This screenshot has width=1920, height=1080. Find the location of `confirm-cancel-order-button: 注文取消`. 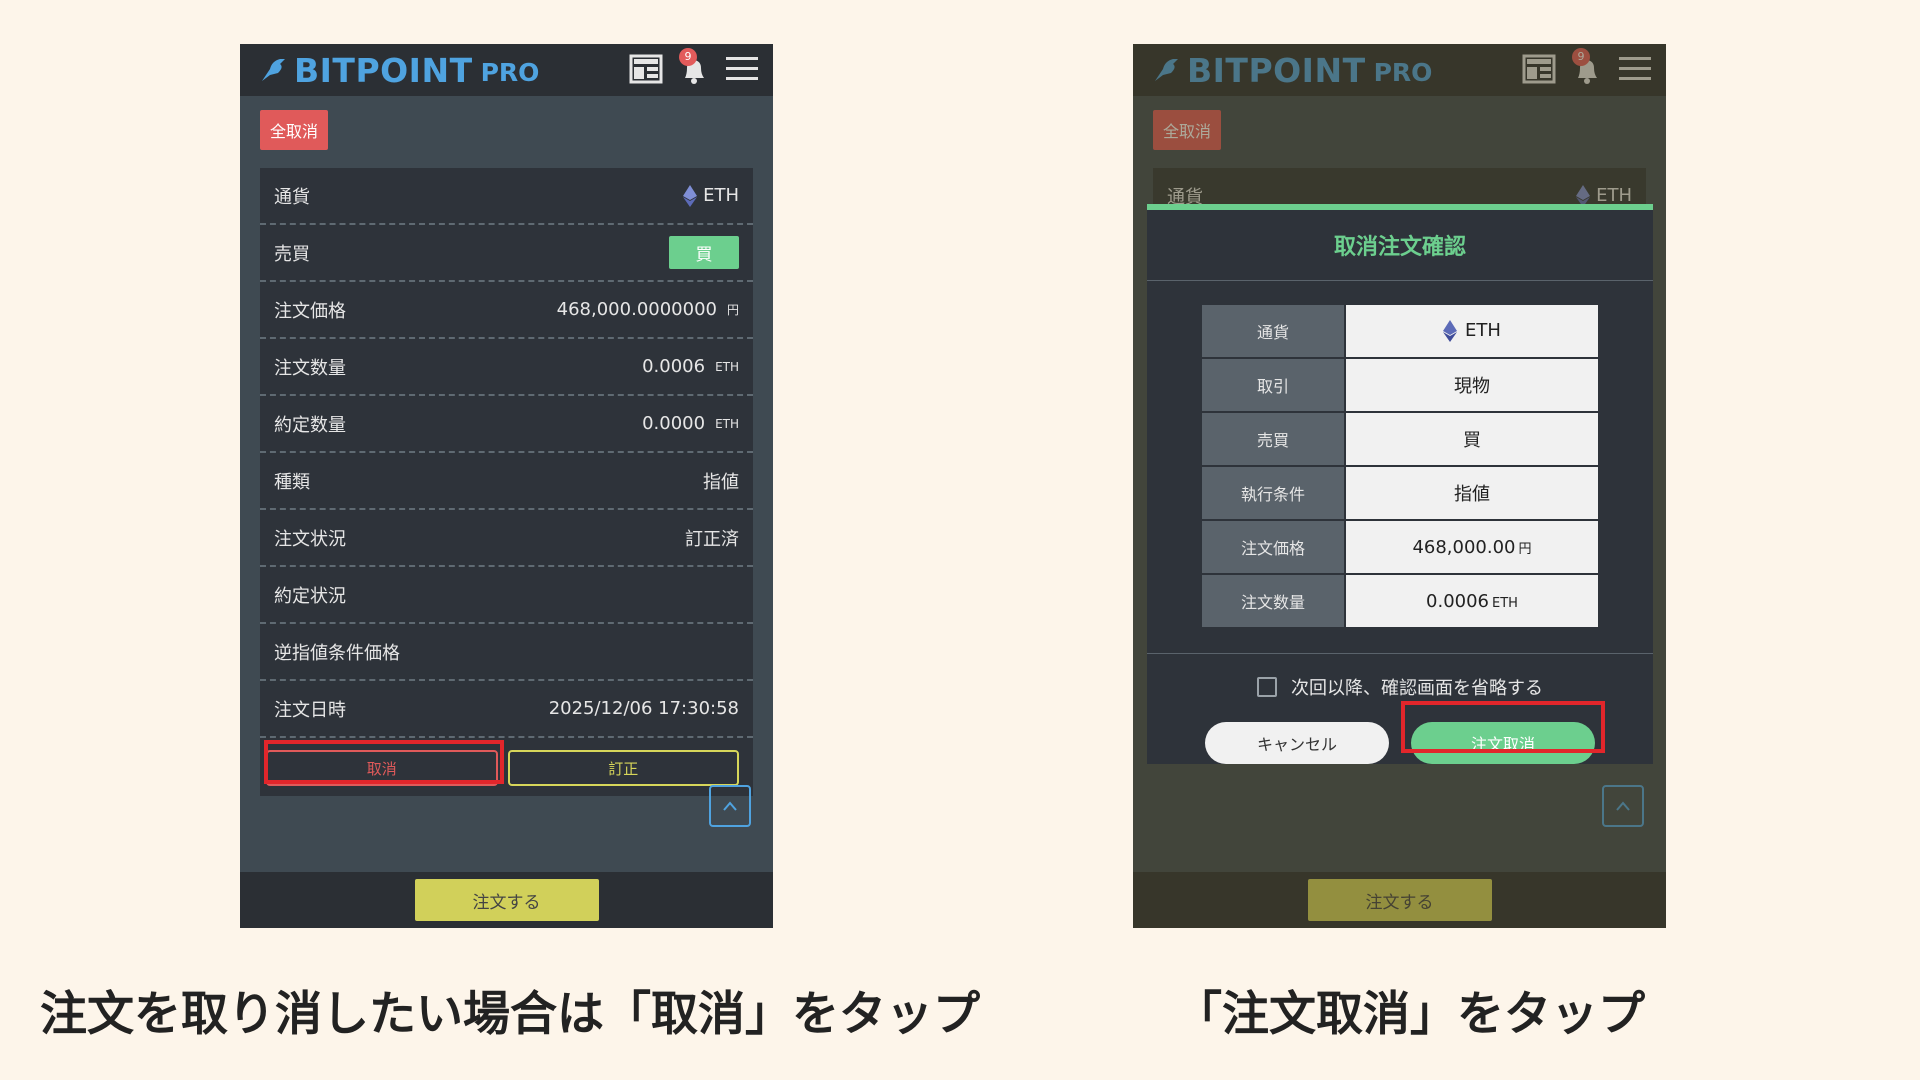

confirm-cancel-order-button: 注文取消 is located at coordinates (1503, 743).